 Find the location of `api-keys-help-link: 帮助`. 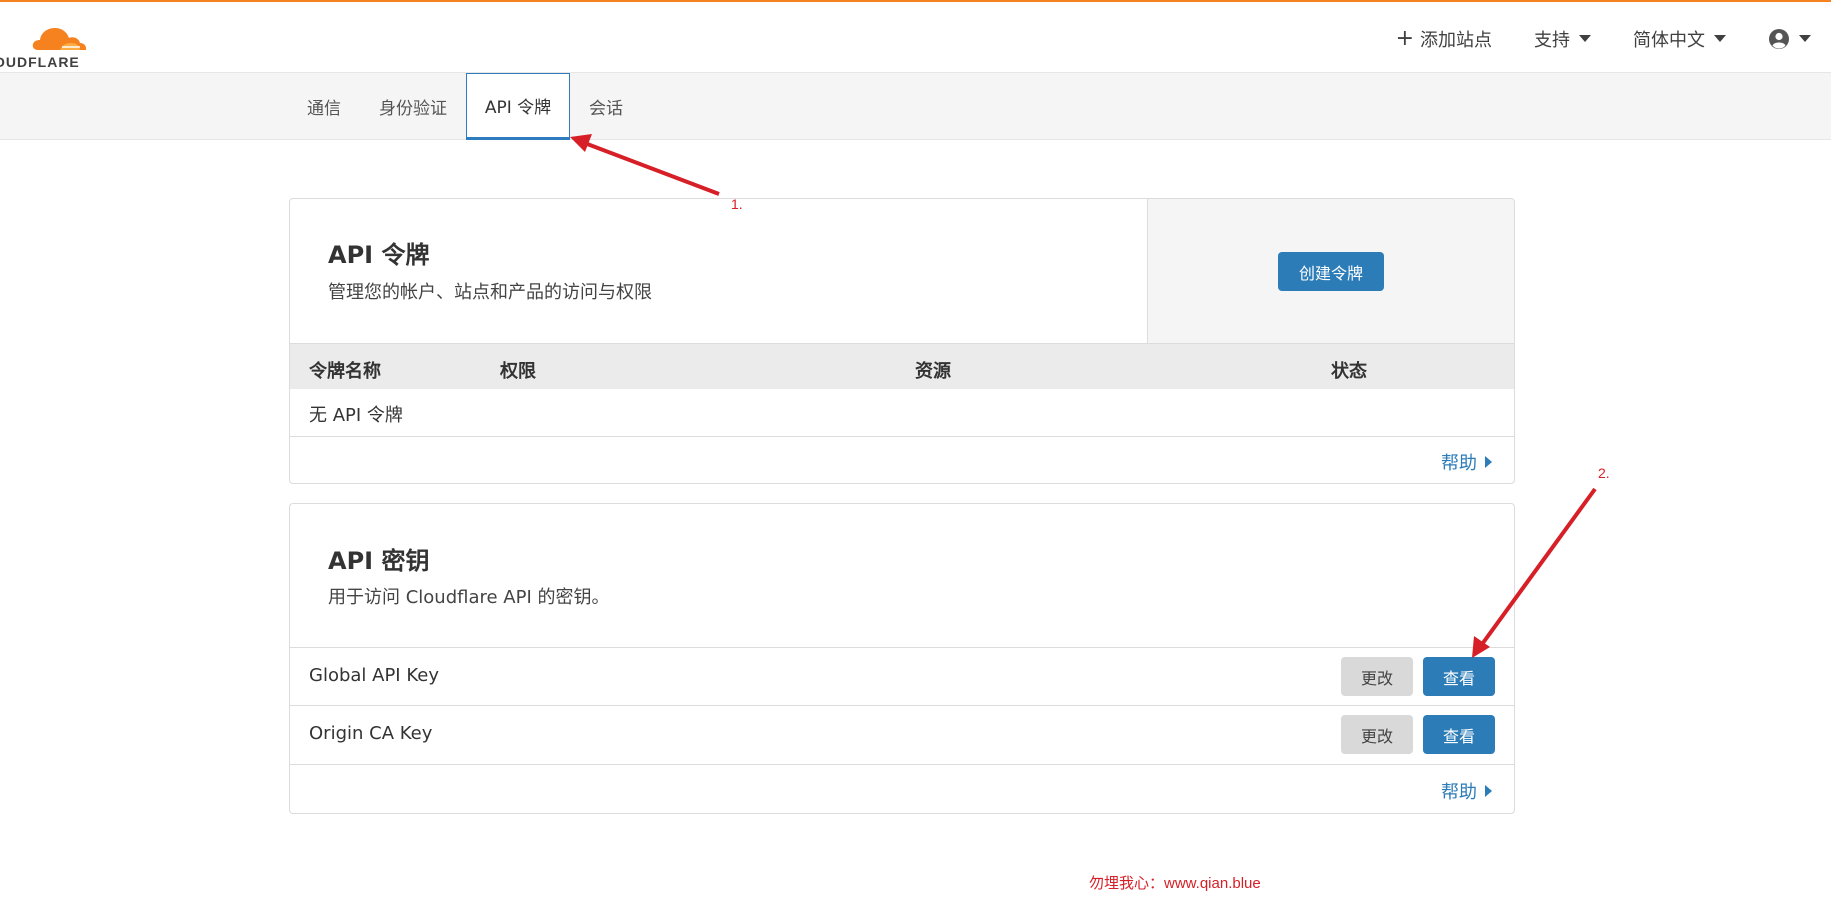

api-keys-help-link: 帮助 is located at coordinates (1466, 791).